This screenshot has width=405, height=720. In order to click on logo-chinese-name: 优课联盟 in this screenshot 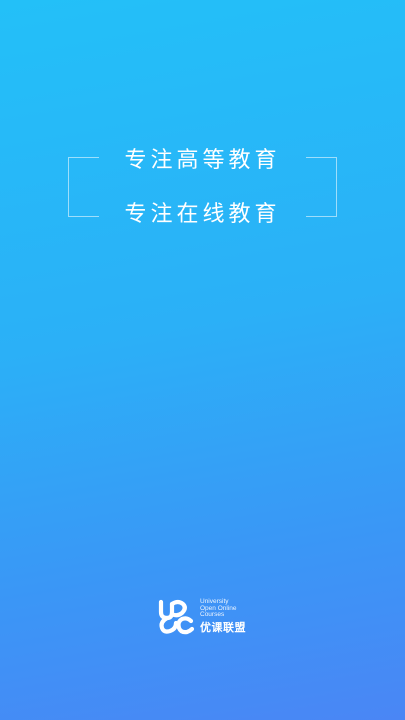, I will do `click(223, 627)`.